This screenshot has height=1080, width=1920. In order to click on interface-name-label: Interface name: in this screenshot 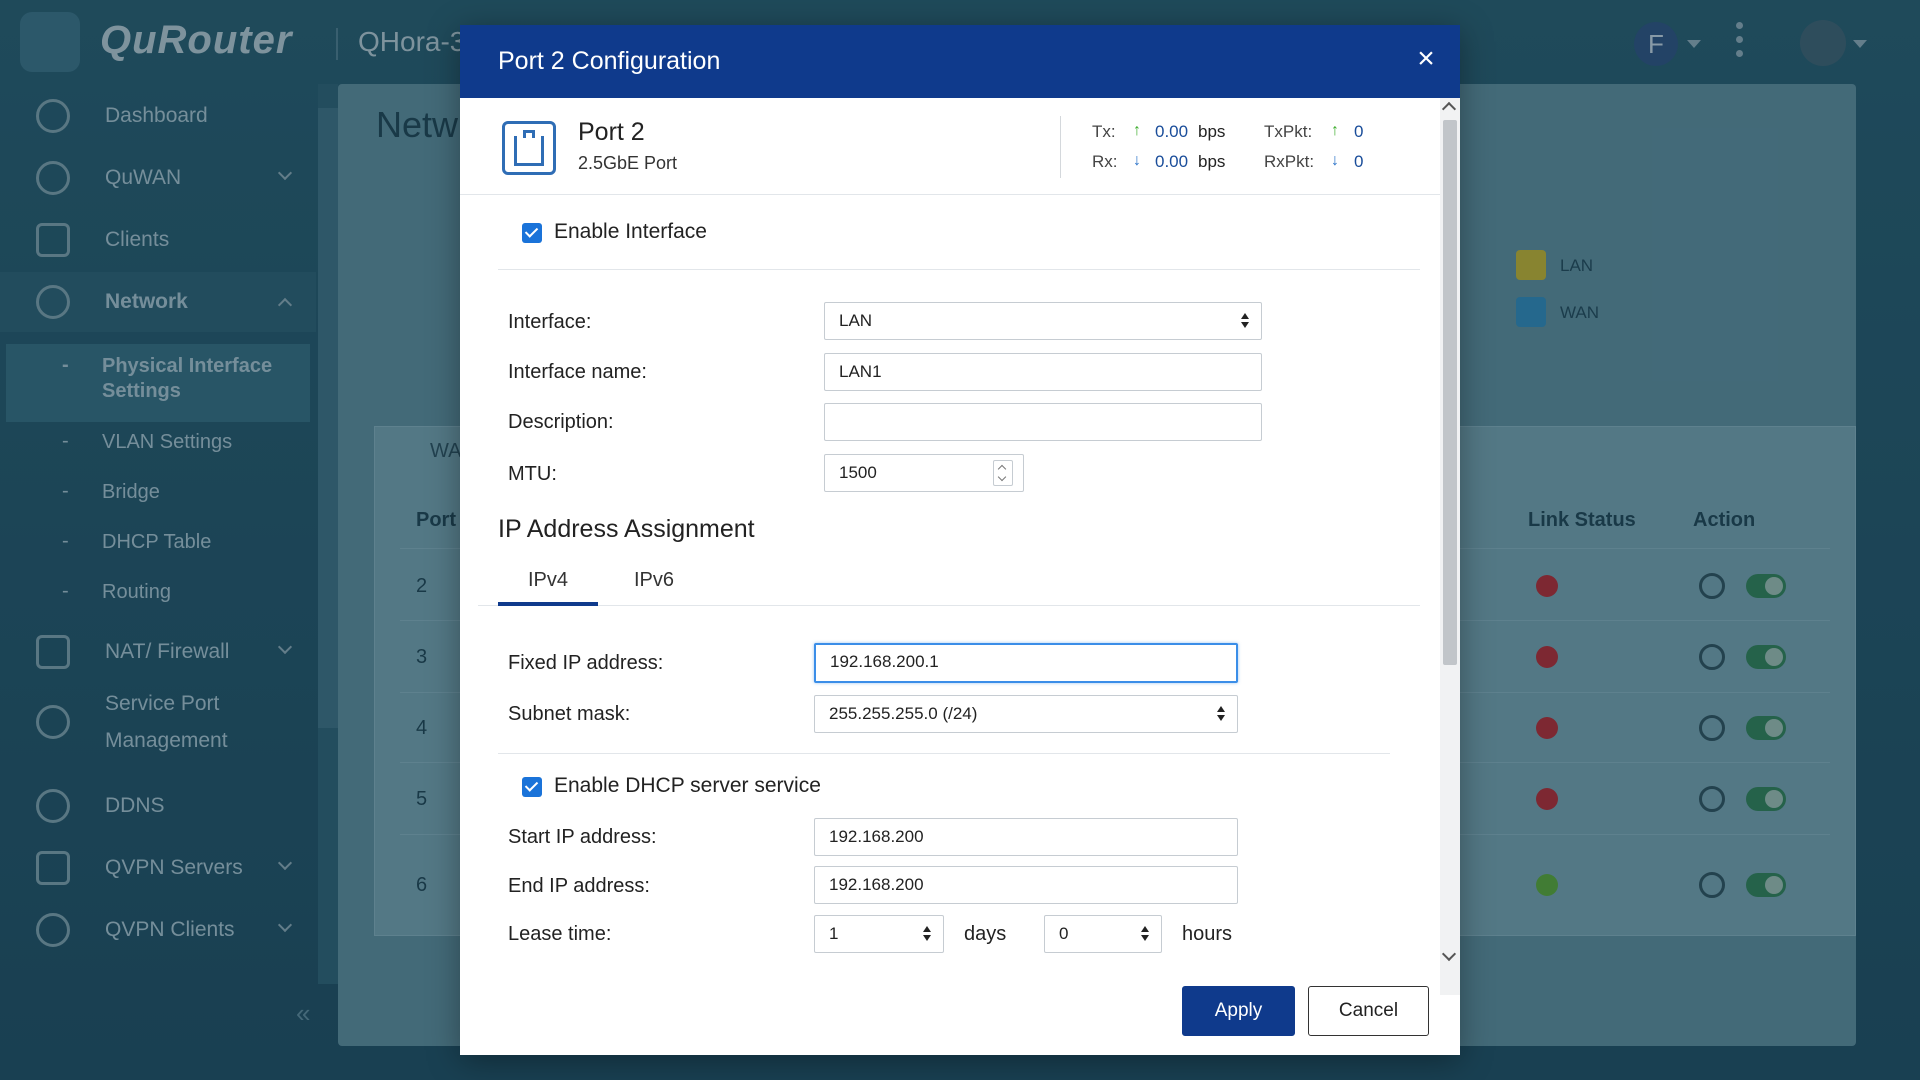, I will do `click(577, 372)`.